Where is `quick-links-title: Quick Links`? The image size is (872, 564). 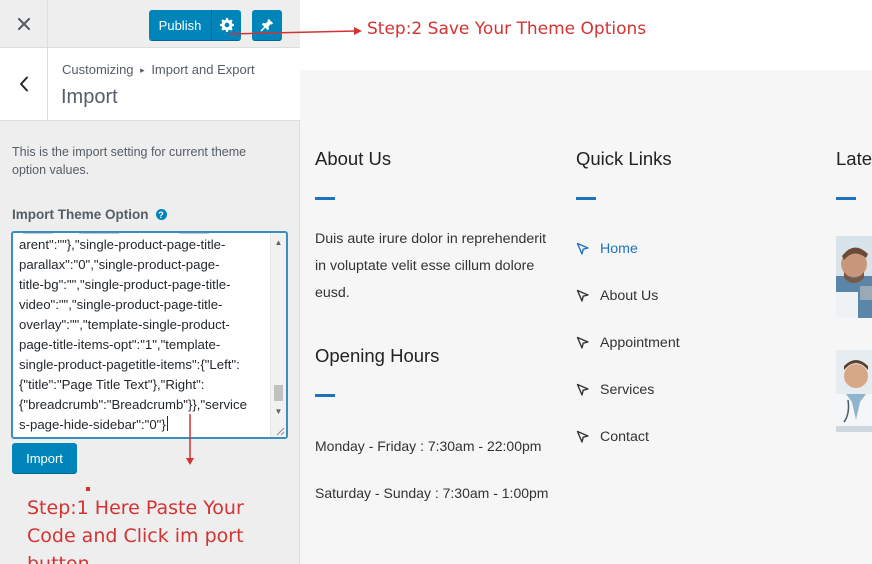 quick-links-title: Quick Links is located at coordinates (624, 158).